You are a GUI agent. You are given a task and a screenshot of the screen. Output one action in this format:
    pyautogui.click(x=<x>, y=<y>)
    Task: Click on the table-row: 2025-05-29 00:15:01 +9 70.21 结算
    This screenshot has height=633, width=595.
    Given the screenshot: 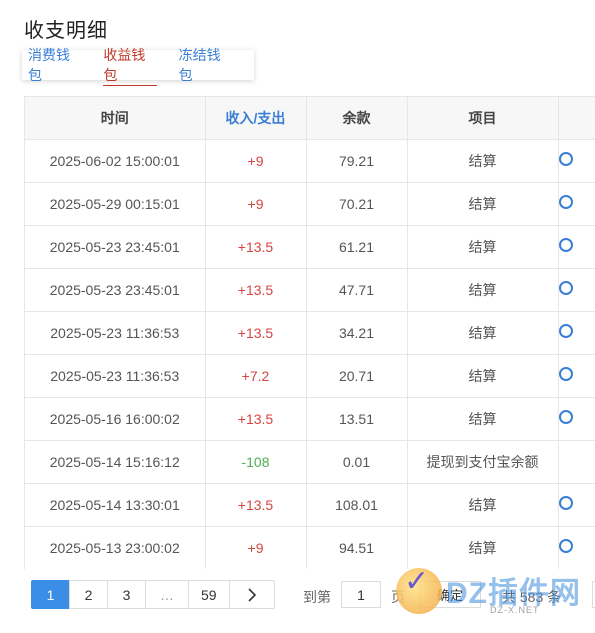 What is the action you would take?
    pyautogui.click(x=310, y=204)
    